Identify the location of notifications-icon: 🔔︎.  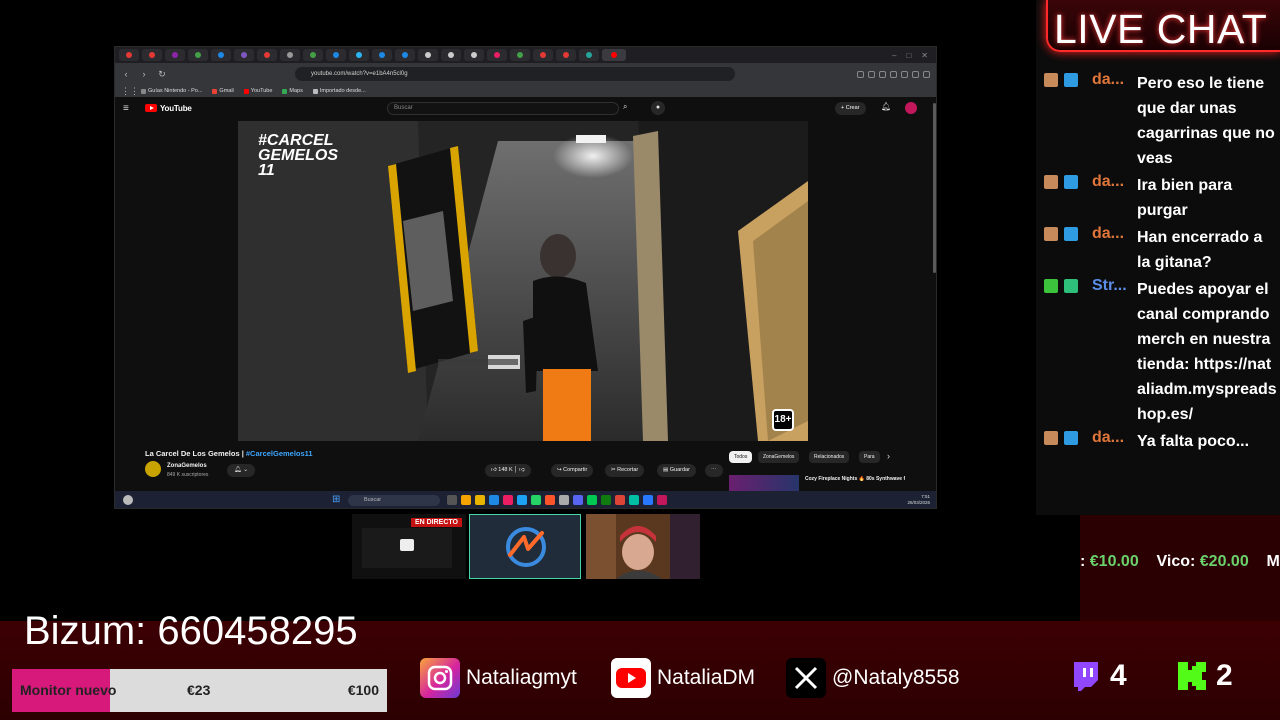
(886, 106).